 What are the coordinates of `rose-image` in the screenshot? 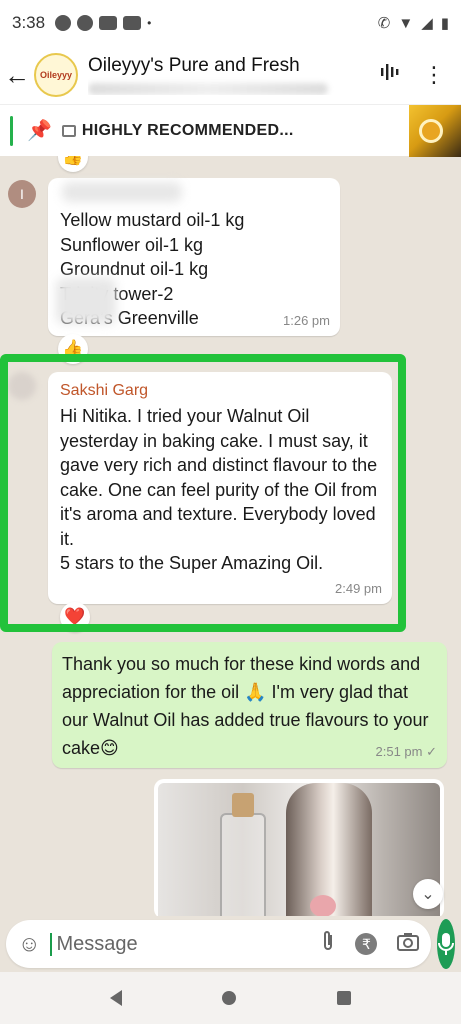 It's located at (323, 905).